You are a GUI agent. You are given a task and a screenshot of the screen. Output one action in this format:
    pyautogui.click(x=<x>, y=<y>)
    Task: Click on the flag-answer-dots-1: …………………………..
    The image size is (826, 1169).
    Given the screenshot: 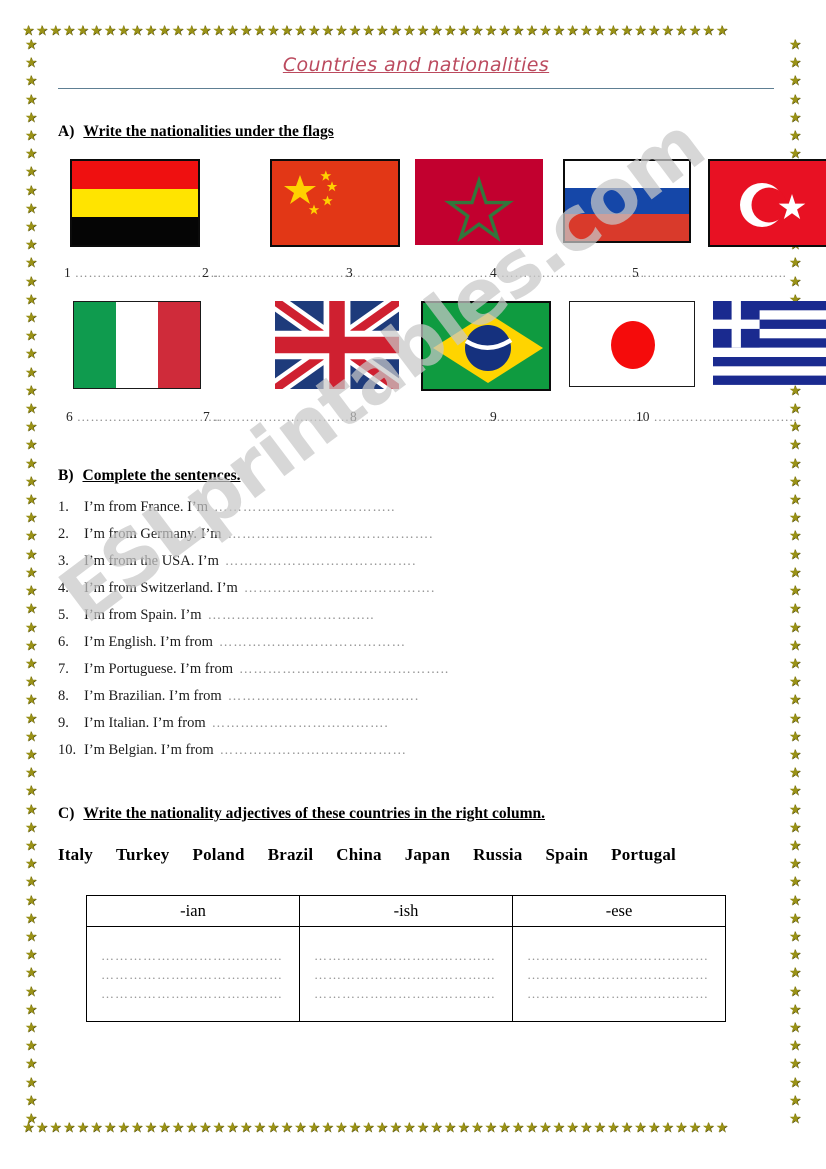 What is the action you would take?
    pyautogui.click(x=146, y=272)
    